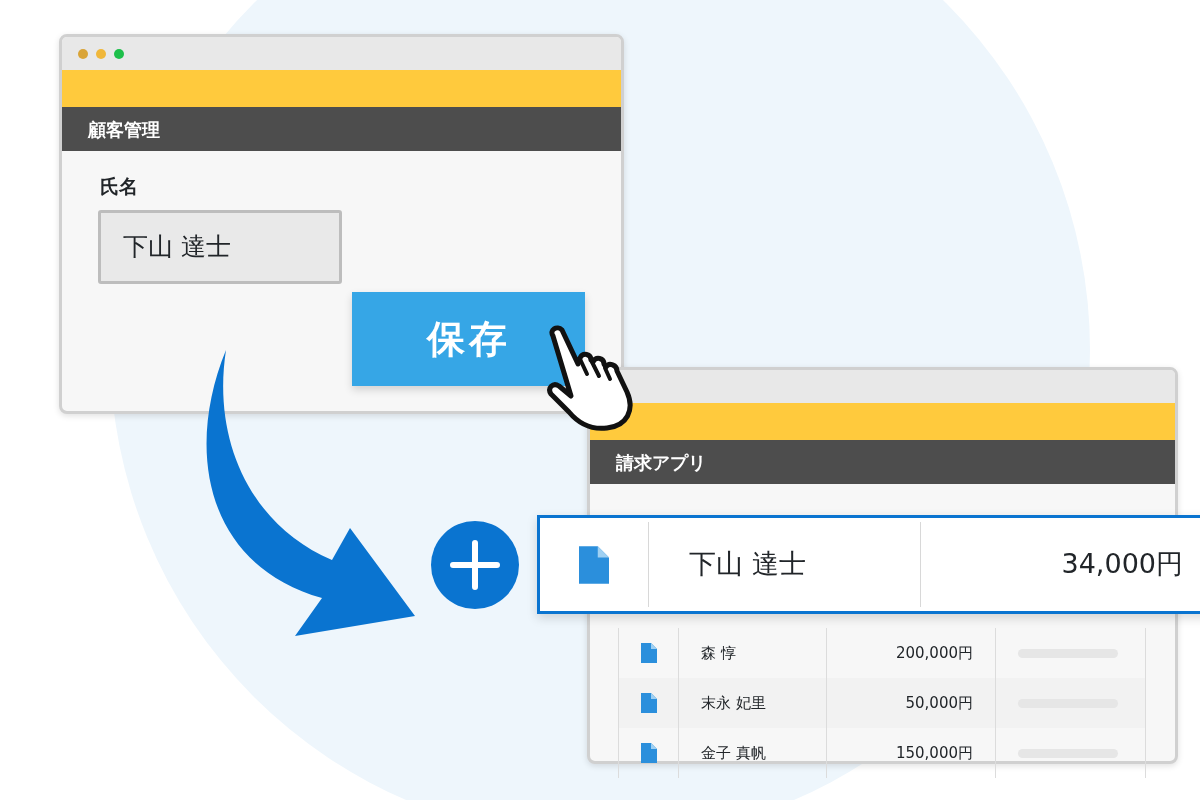  What do you see at coordinates (341, 129) in the screenshot?
I see `app-title: 顧客管理` at bounding box center [341, 129].